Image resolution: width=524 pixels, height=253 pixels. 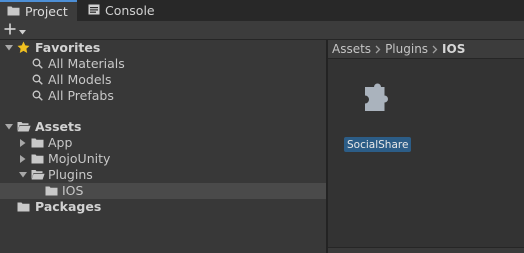 What do you see at coordinates (163, 64) in the screenshot?
I see `tree-item-all-materials: All Materials` at bounding box center [163, 64].